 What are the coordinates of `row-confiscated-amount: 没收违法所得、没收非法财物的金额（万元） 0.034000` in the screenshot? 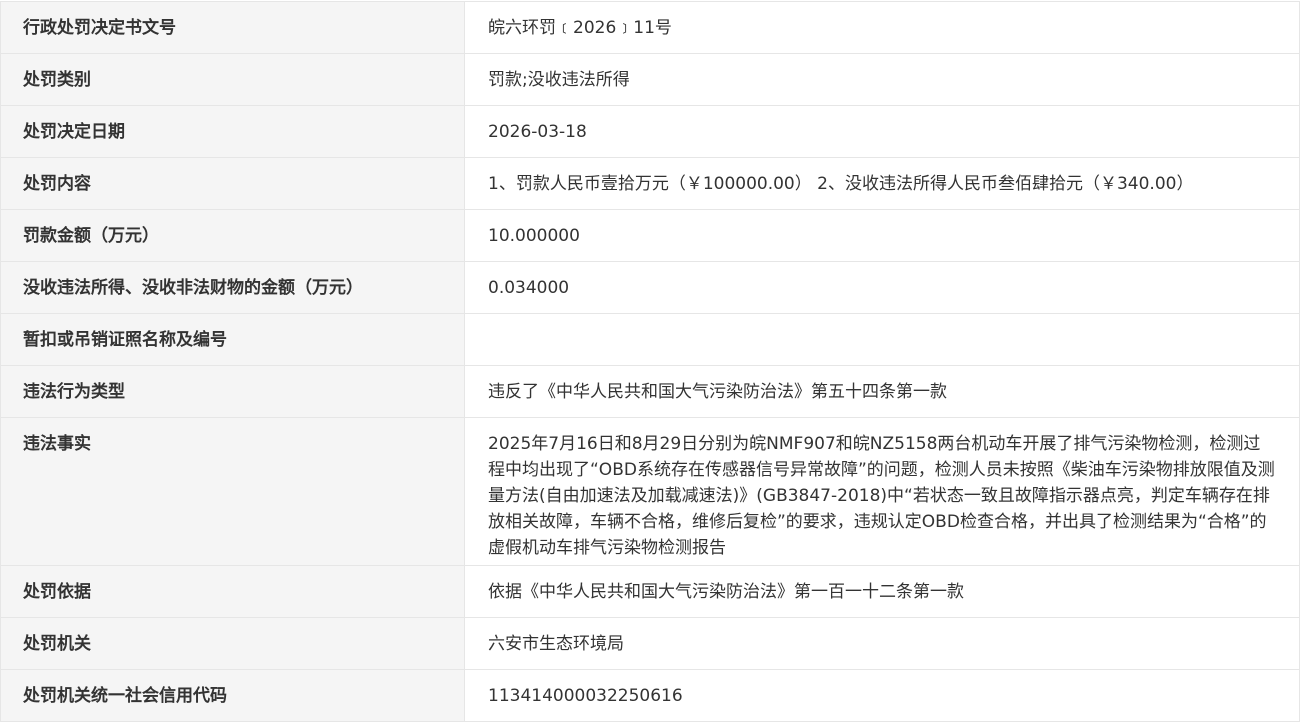 It's located at (650, 287).